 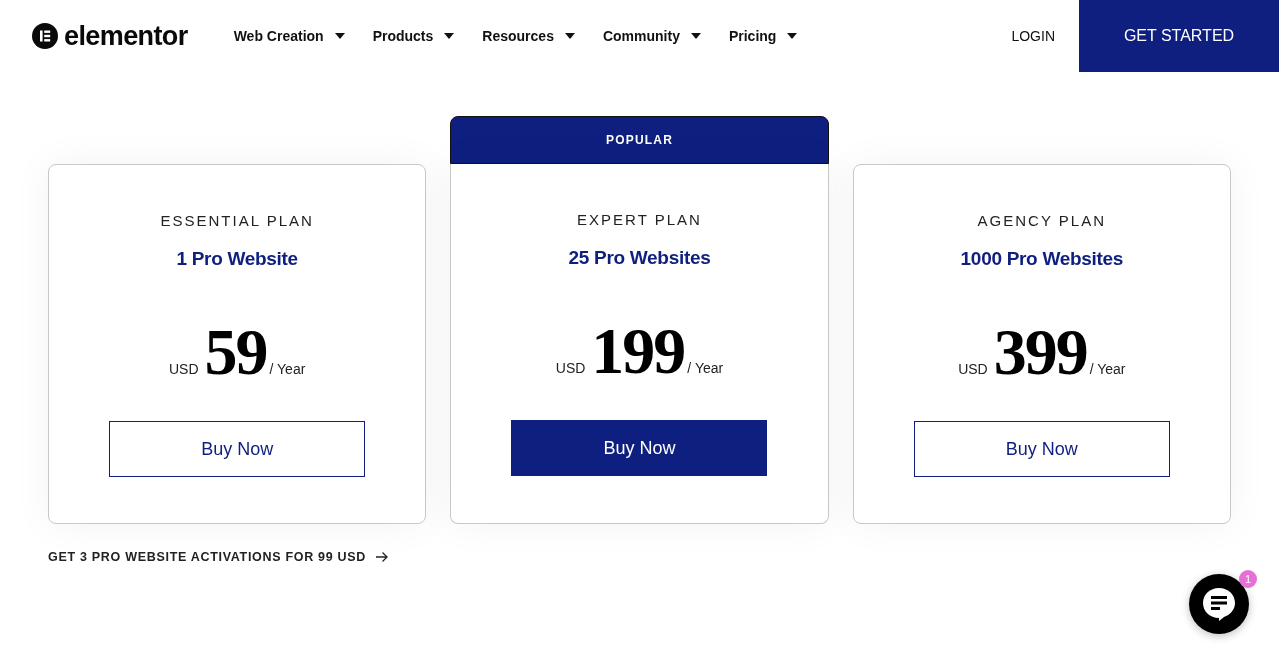 What do you see at coordinates (289, 36) in the screenshot?
I see `nav-menu-item: Web Creation` at bounding box center [289, 36].